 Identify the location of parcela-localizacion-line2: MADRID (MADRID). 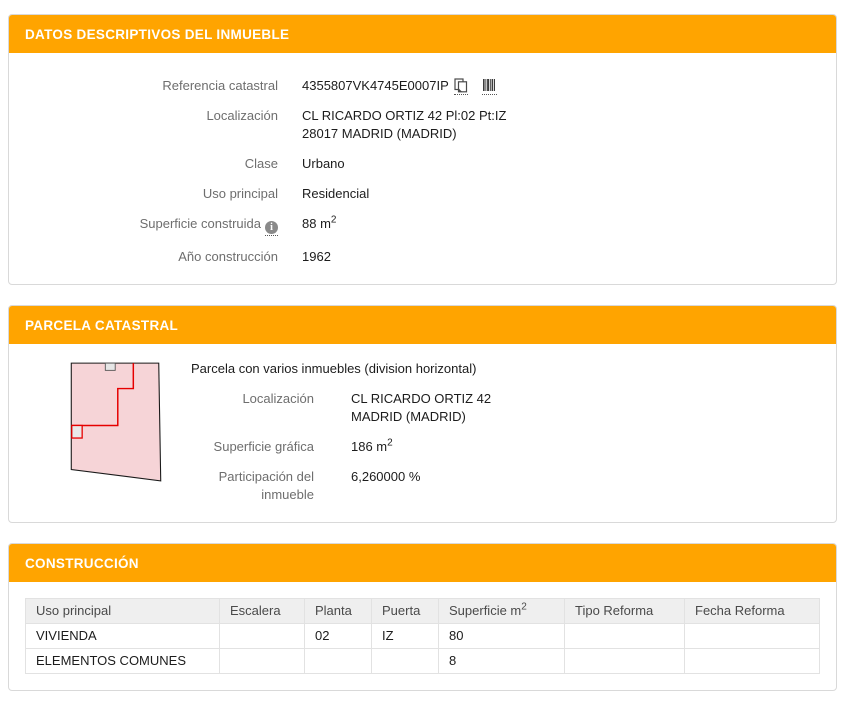
(408, 416).